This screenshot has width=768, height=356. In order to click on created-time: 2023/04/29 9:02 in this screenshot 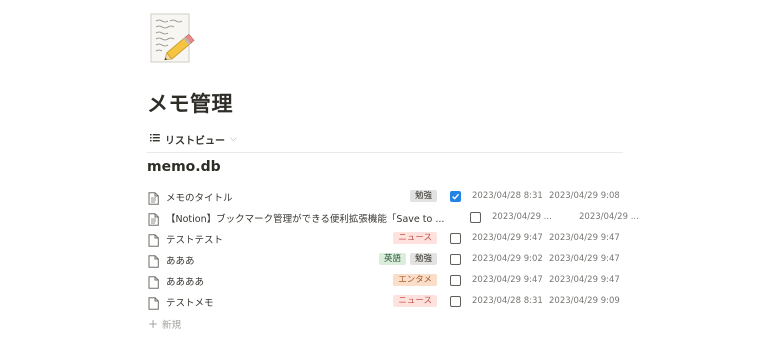, I will do `click(507, 259)`.